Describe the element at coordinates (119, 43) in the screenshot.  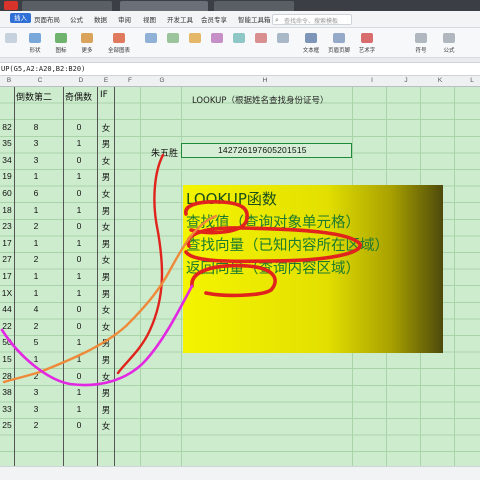
I see `ribbon-button-charts: 全部图表` at that location.